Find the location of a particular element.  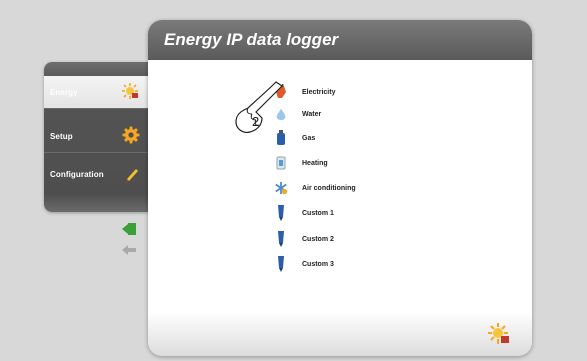

list-item-water: Water is located at coordinates (297, 114).